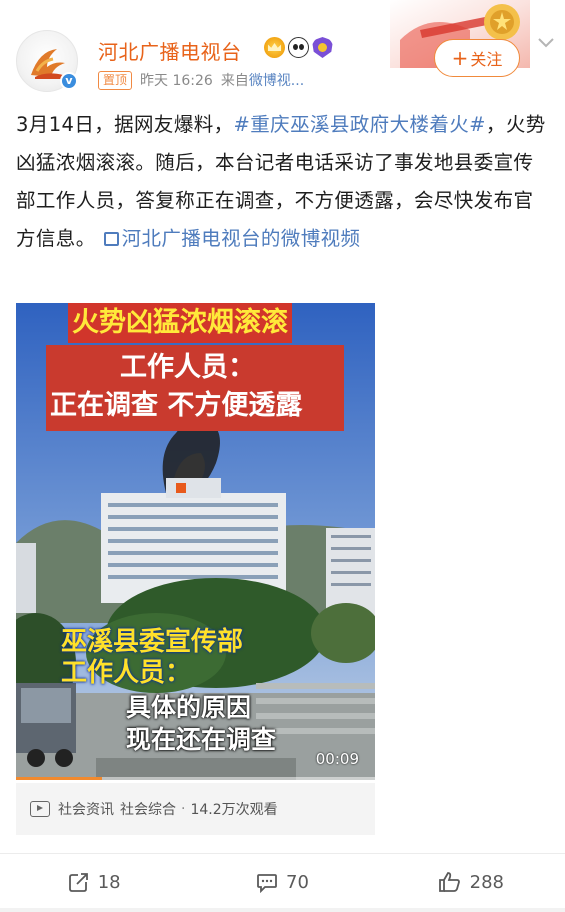 The width and height of the screenshot is (565, 912). What do you see at coordinates (189, 707) in the screenshot?
I see `video-caption-bottom3: 具体的原因` at bounding box center [189, 707].